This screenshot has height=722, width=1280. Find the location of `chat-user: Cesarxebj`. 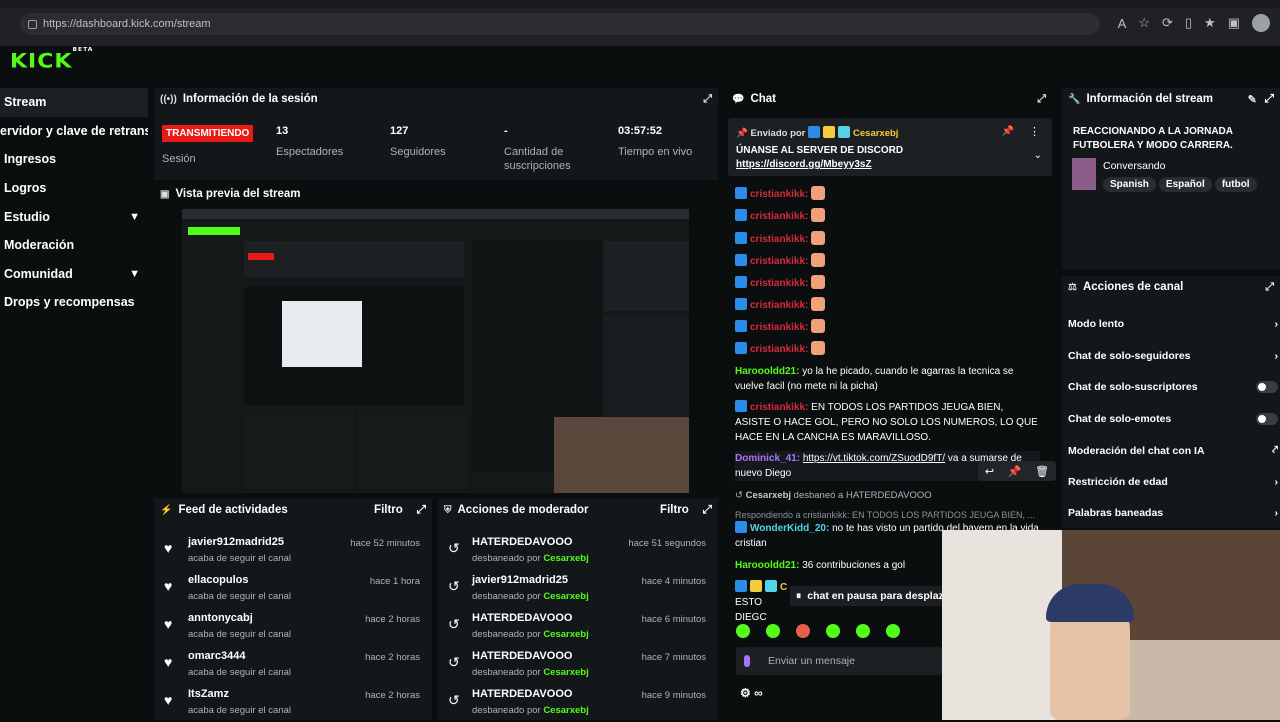

chat-user: Cesarxebj is located at coordinates (768, 495).